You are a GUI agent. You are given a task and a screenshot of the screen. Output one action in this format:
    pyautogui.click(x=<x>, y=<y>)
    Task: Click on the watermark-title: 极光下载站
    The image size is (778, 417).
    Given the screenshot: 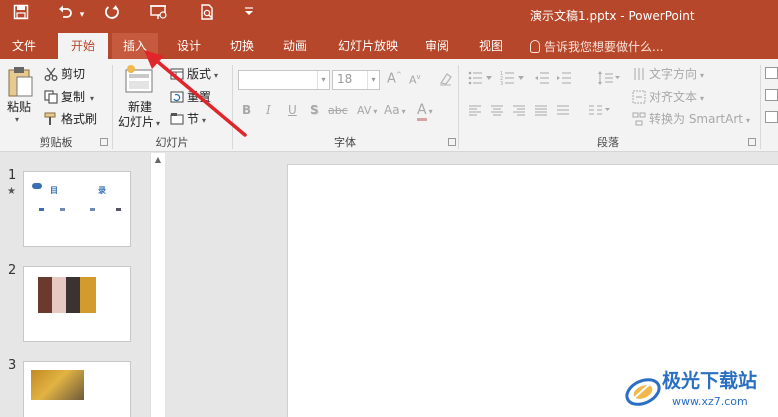 What is the action you would take?
    pyautogui.click(x=710, y=381)
    